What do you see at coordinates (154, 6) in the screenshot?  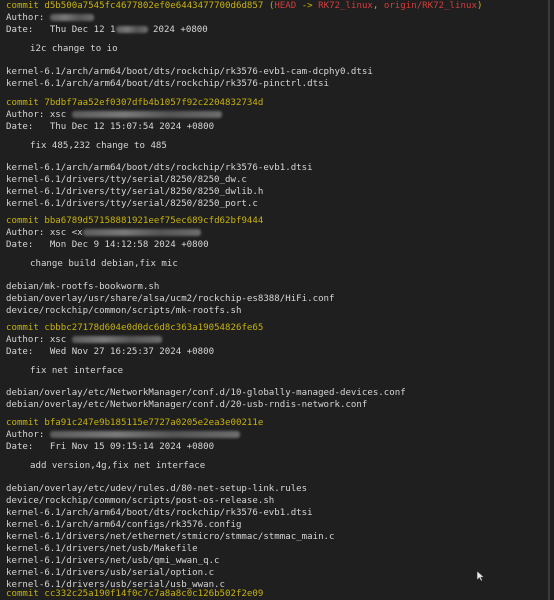 I see `commit-hash: d5b500a7545fc4677802ef0e6443477700d6d857` at bounding box center [154, 6].